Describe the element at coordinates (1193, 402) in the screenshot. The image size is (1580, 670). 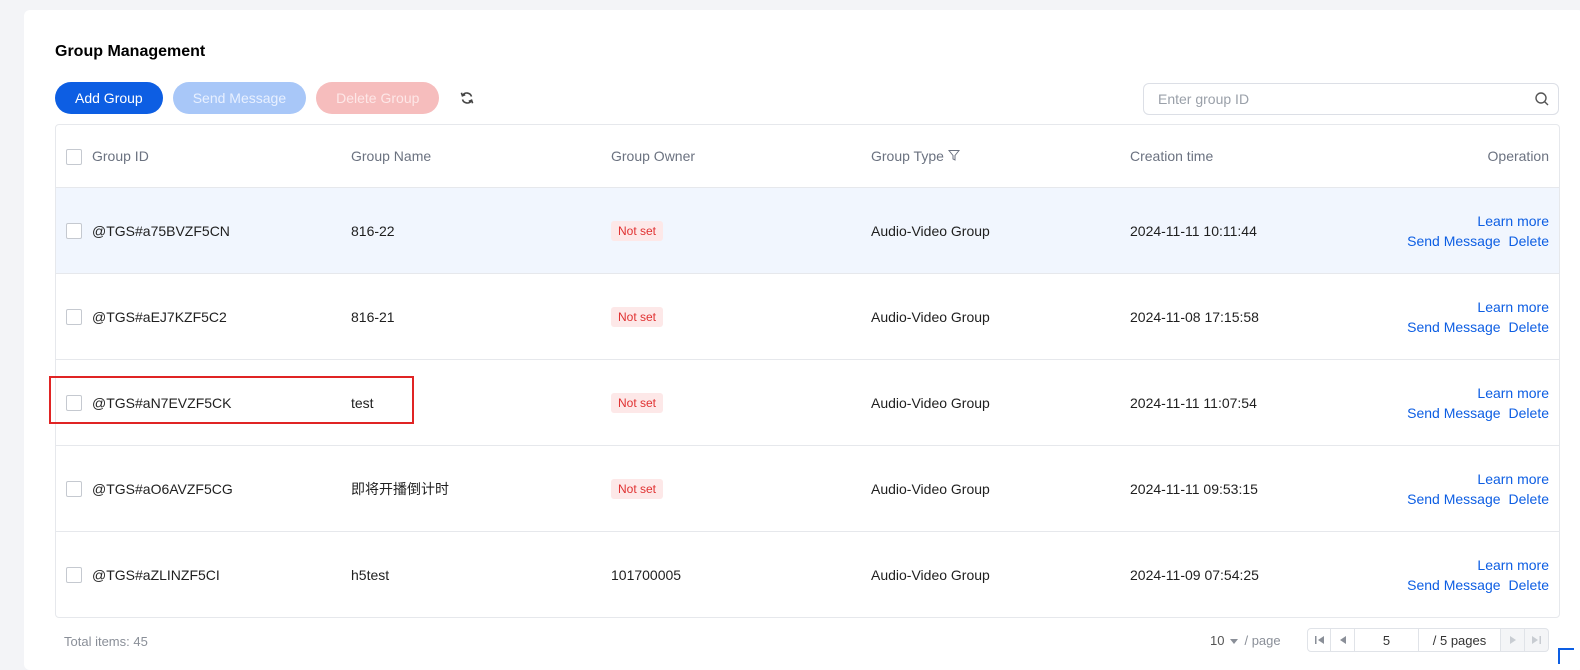
I see `cell-creation-time: 2024-11-11 11:07:54` at that location.